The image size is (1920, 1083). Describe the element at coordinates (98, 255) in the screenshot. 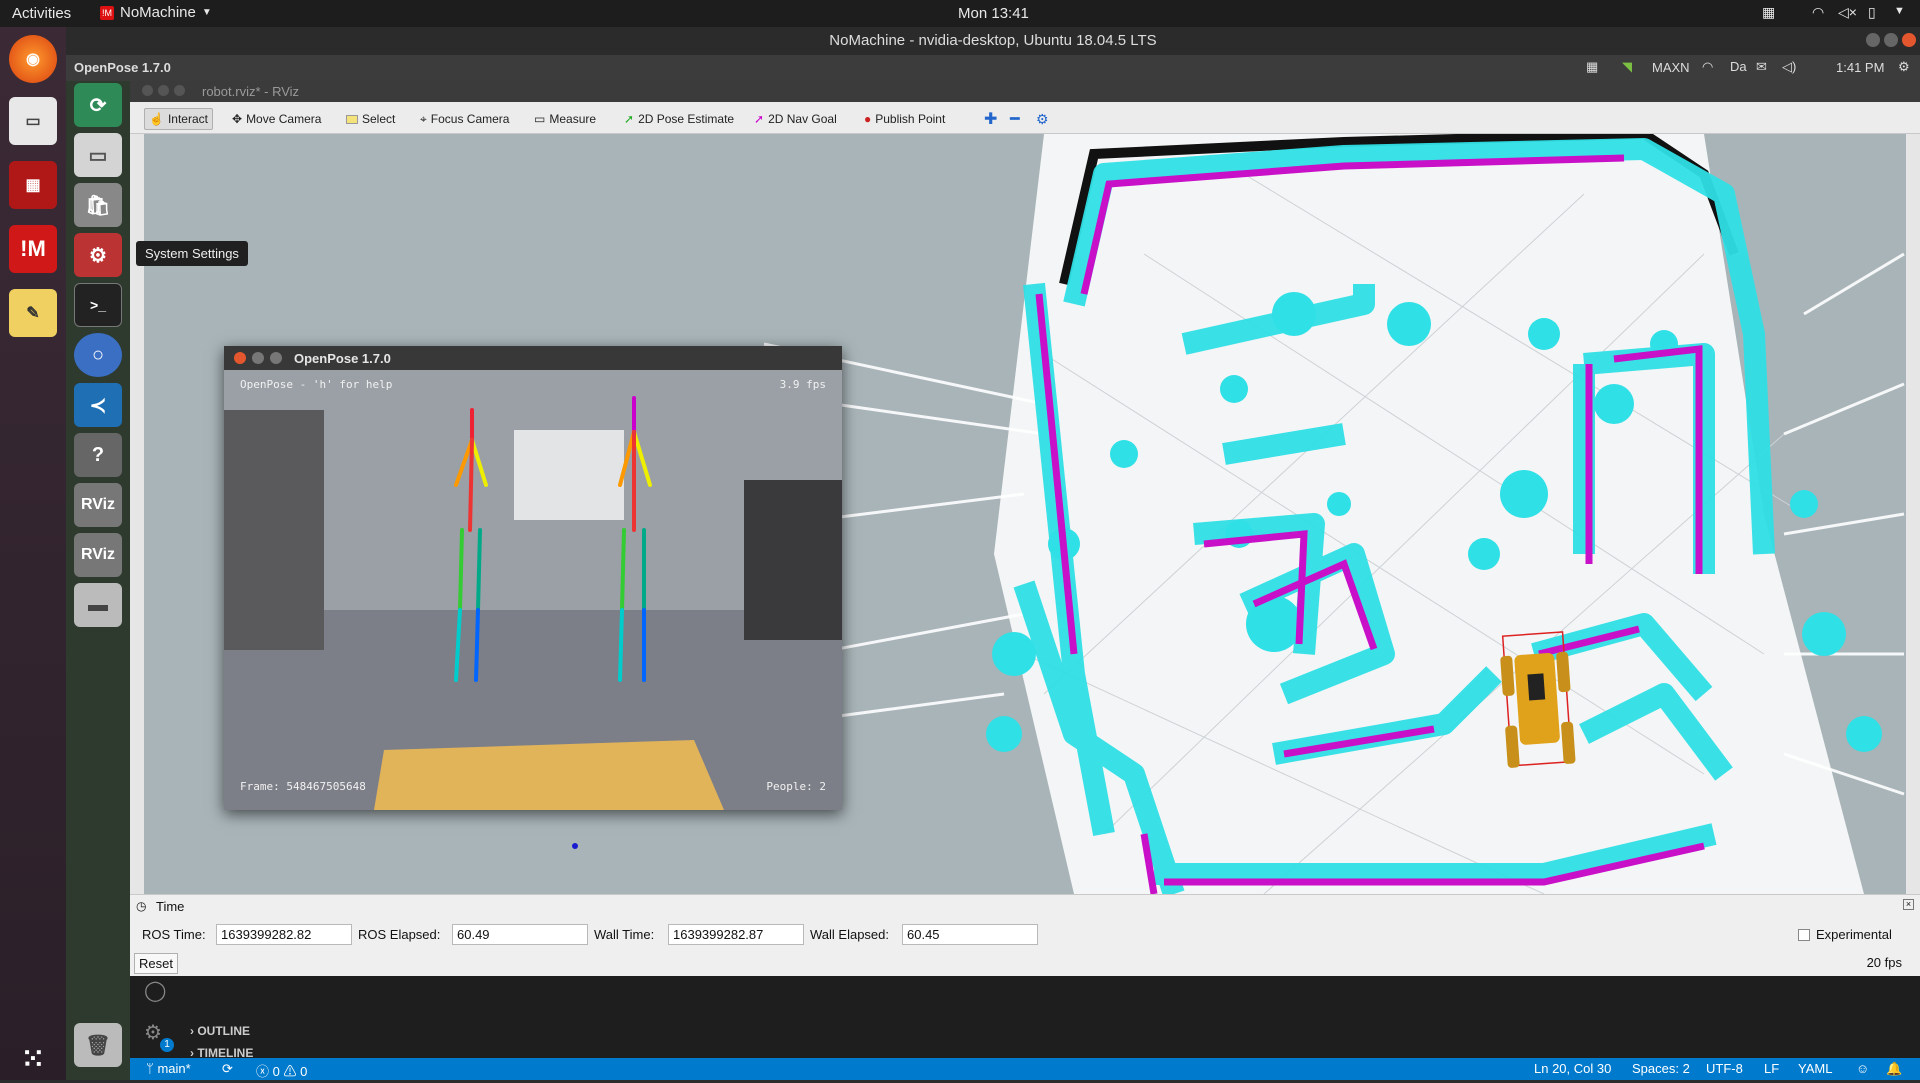

I see `settings-icon: ⚙` at that location.